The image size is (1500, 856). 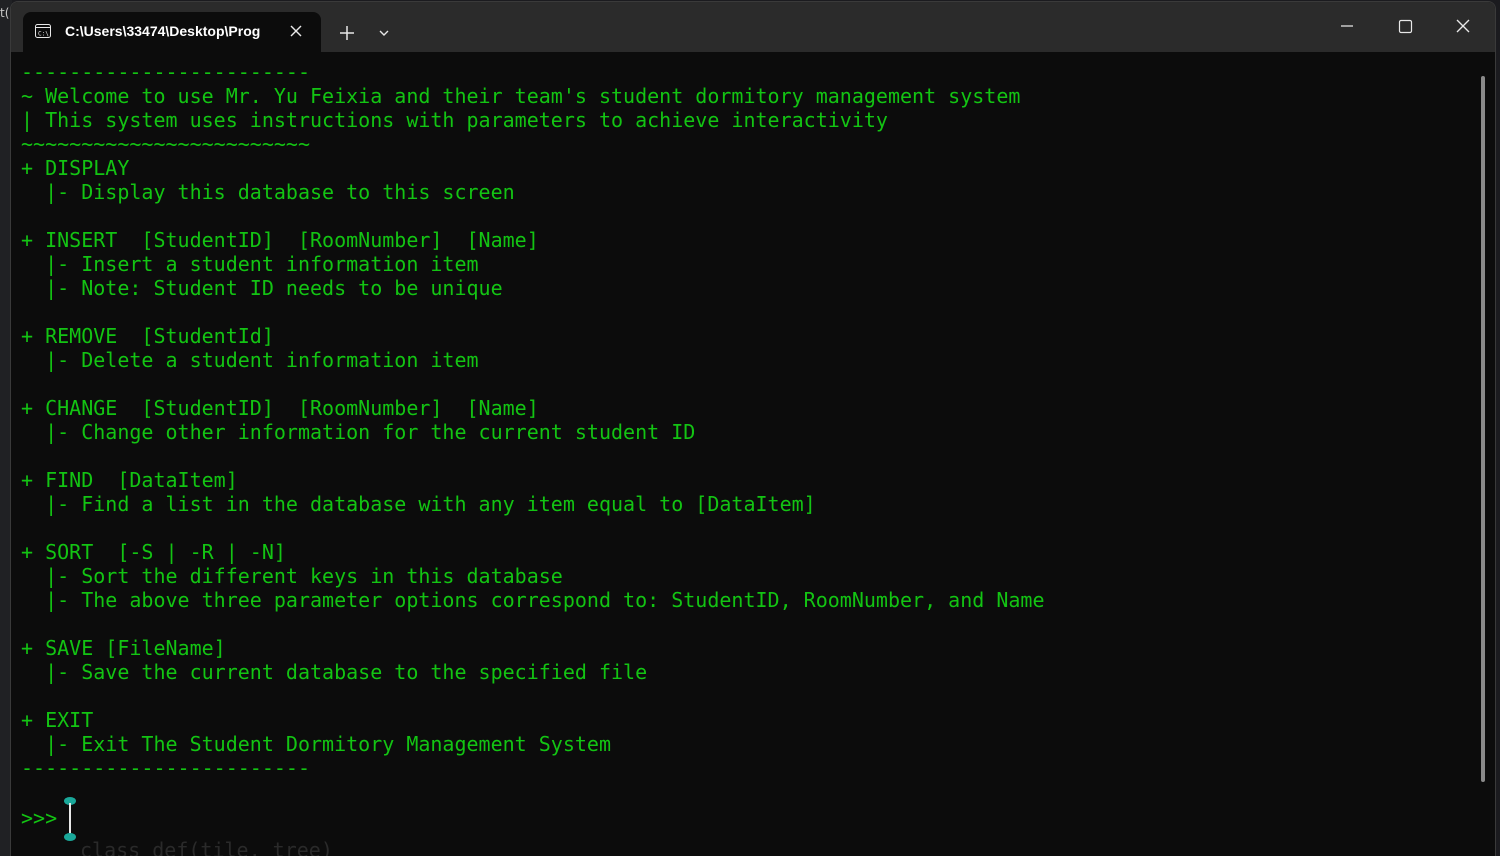 What do you see at coordinates (147, 336) in the screenshot?
I see `terminal-line: + REMOVE [StudentId]` at bounding box center [147, 336].